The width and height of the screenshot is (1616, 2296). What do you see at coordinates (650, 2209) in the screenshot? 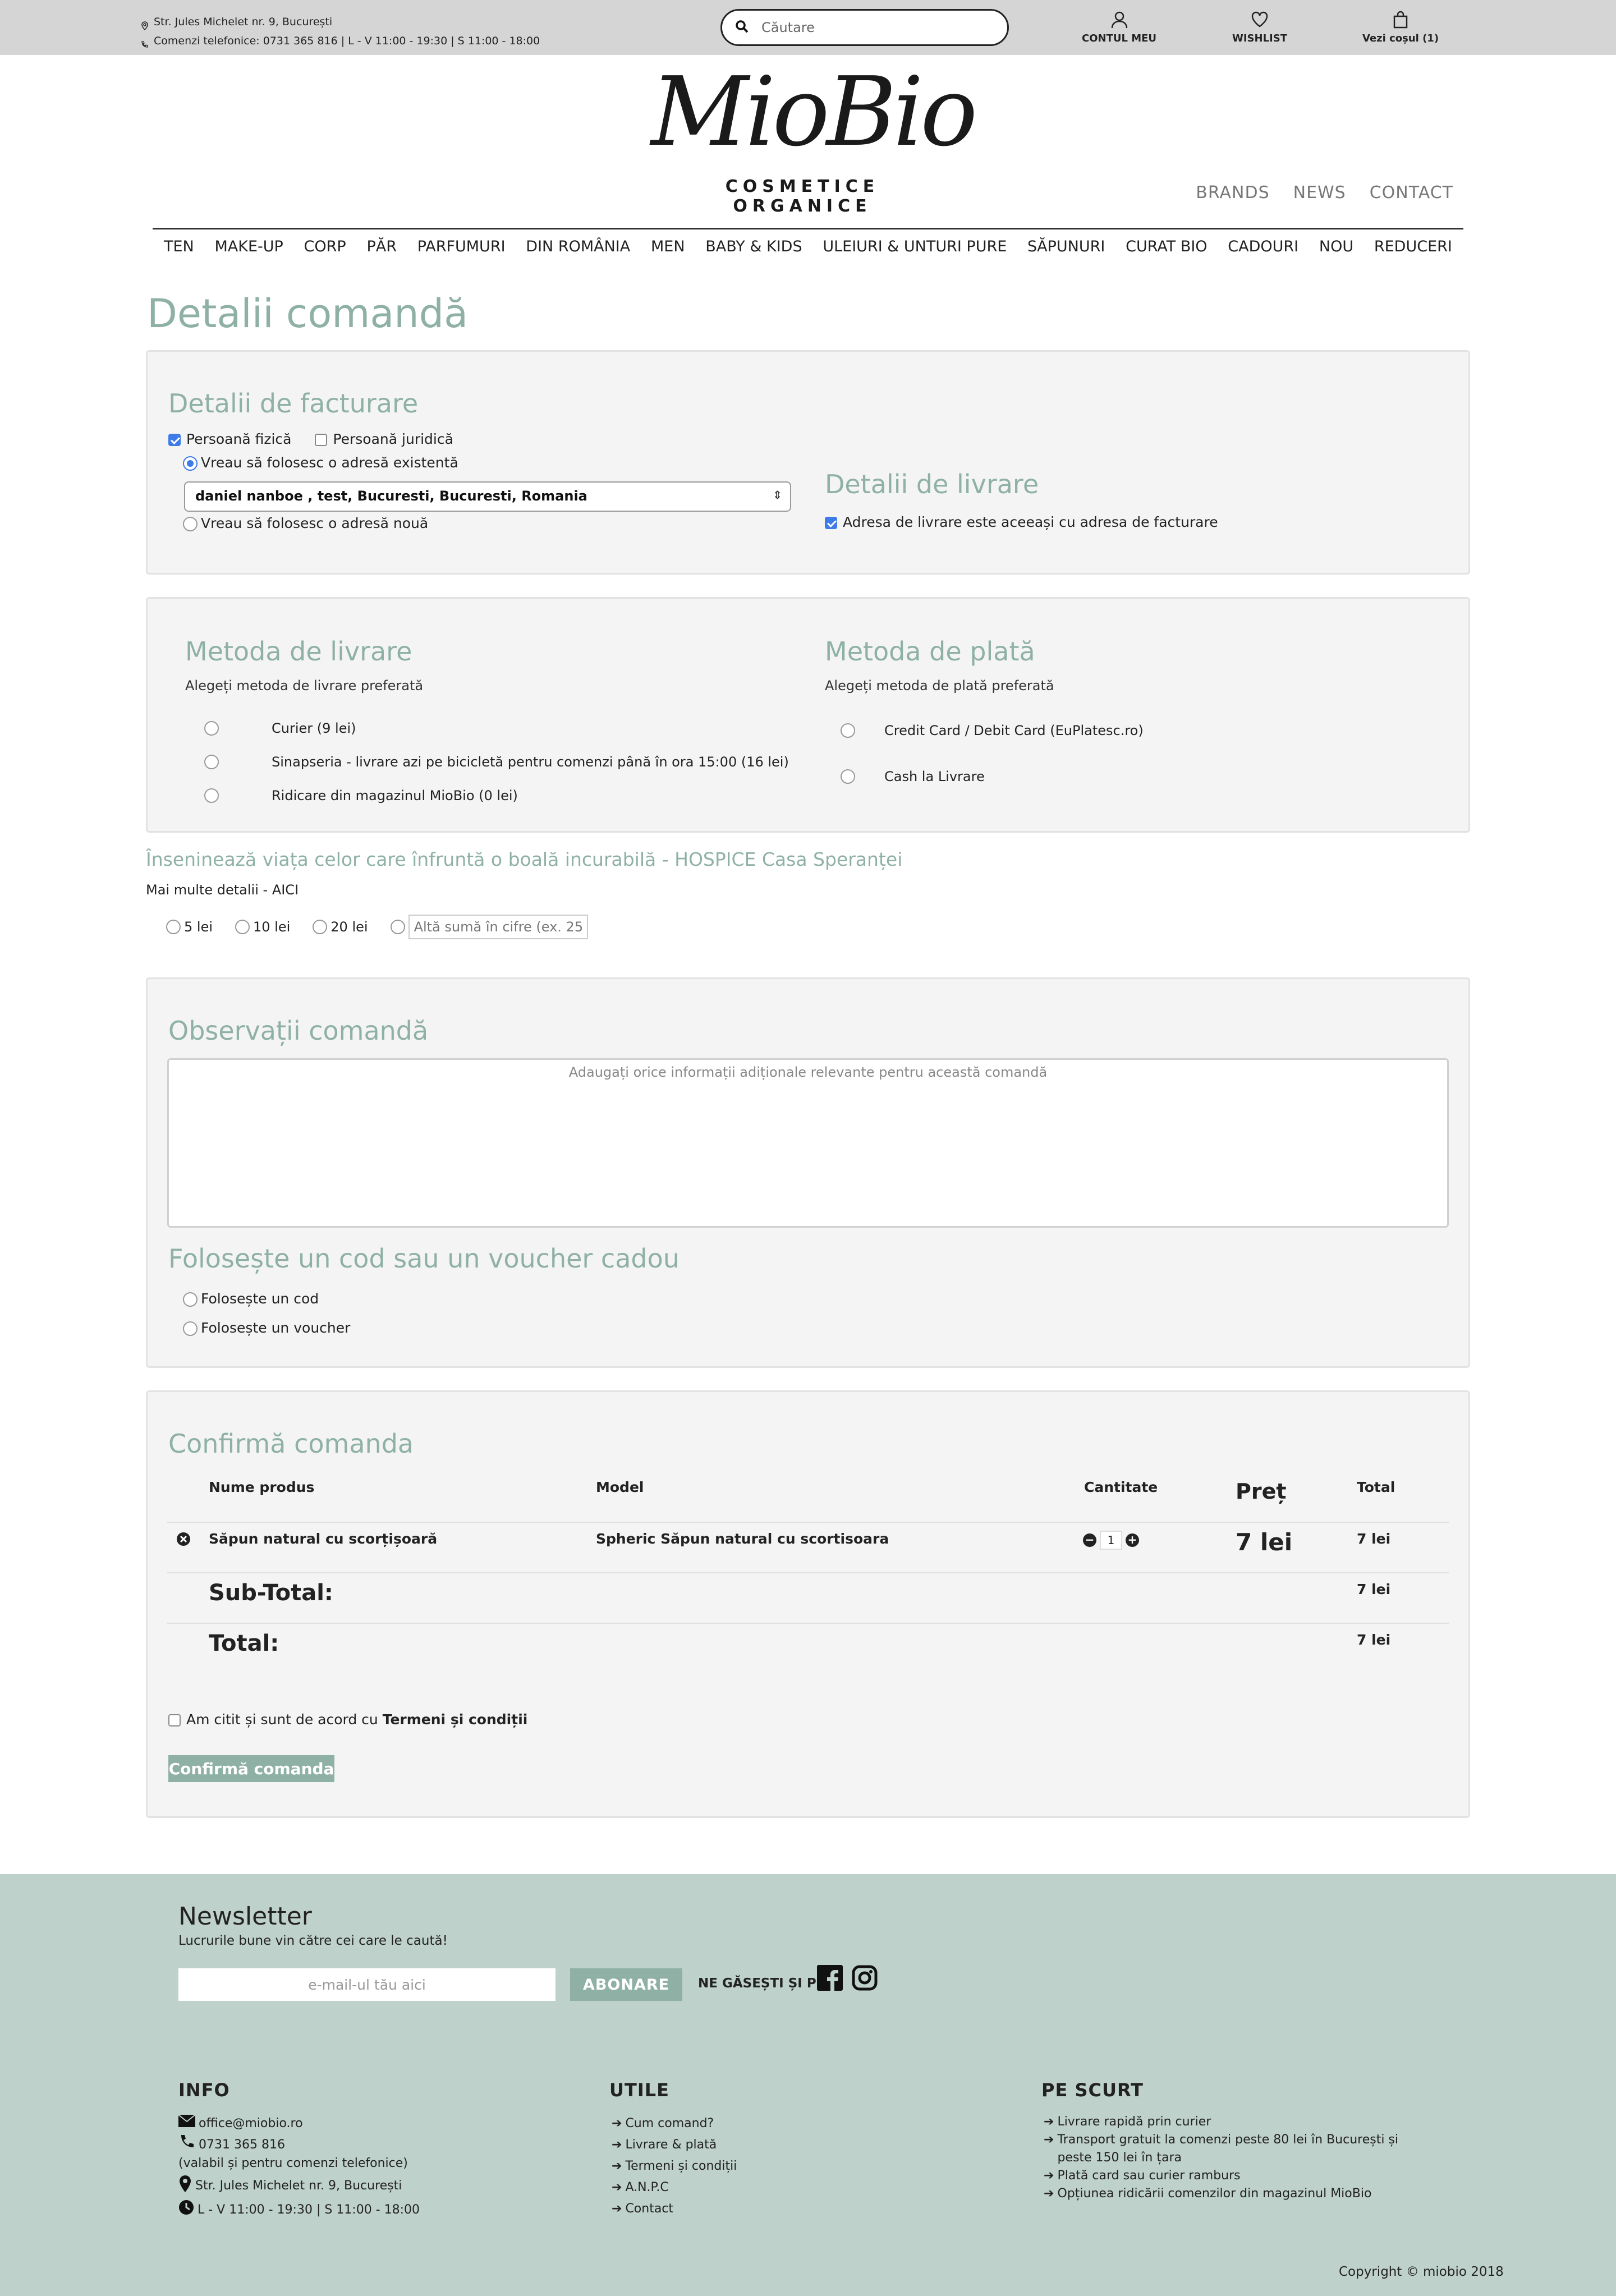
I see `utile-label: Contact` at bounding box center [650, 2209].